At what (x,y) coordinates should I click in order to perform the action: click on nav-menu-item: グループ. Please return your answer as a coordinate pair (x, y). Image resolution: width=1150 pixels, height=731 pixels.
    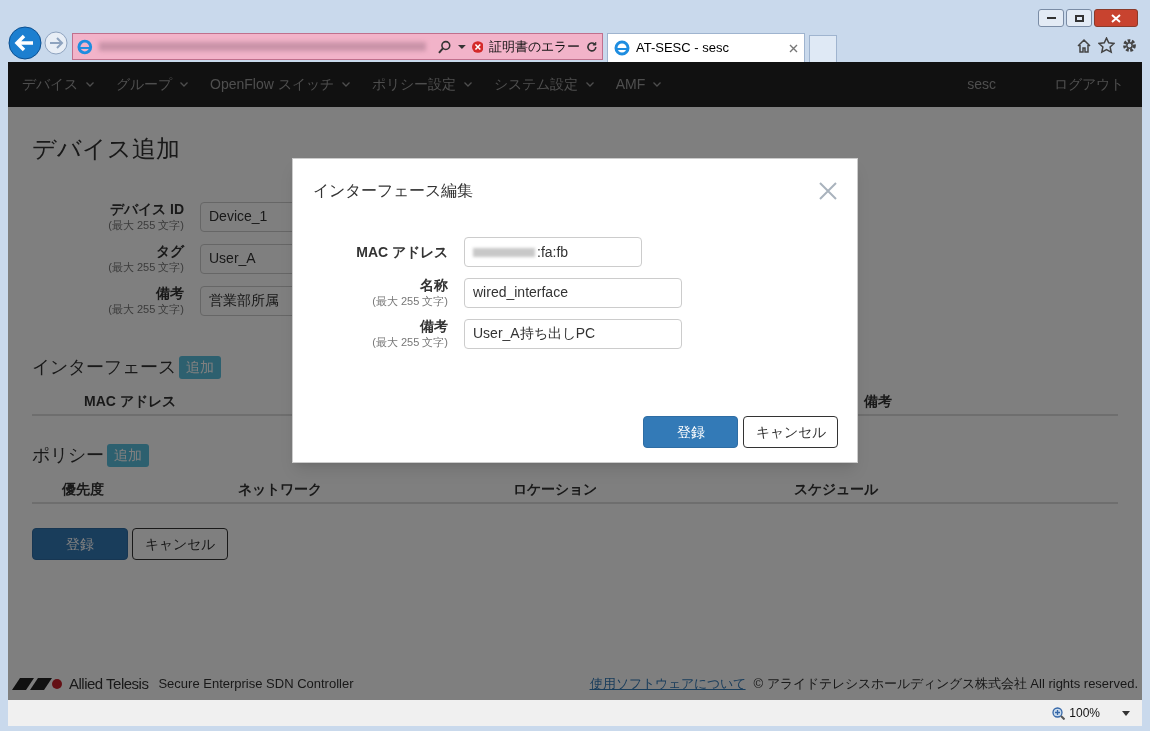
    Looking at the image, I should click on (152, 84).